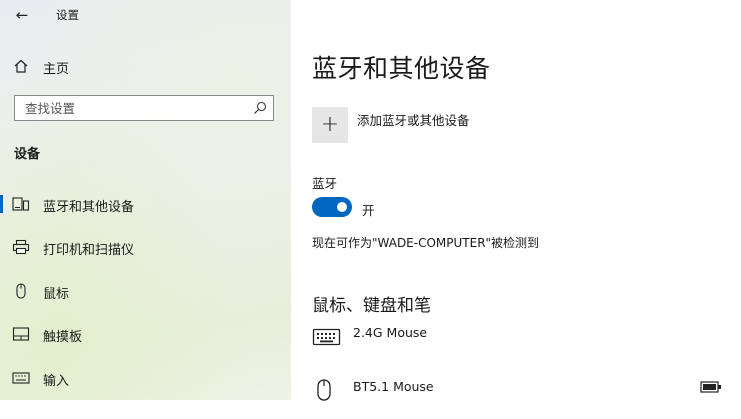 The image size is (741, 419). I want to click on sidebar-item-label: 输入, so click(56, 381).